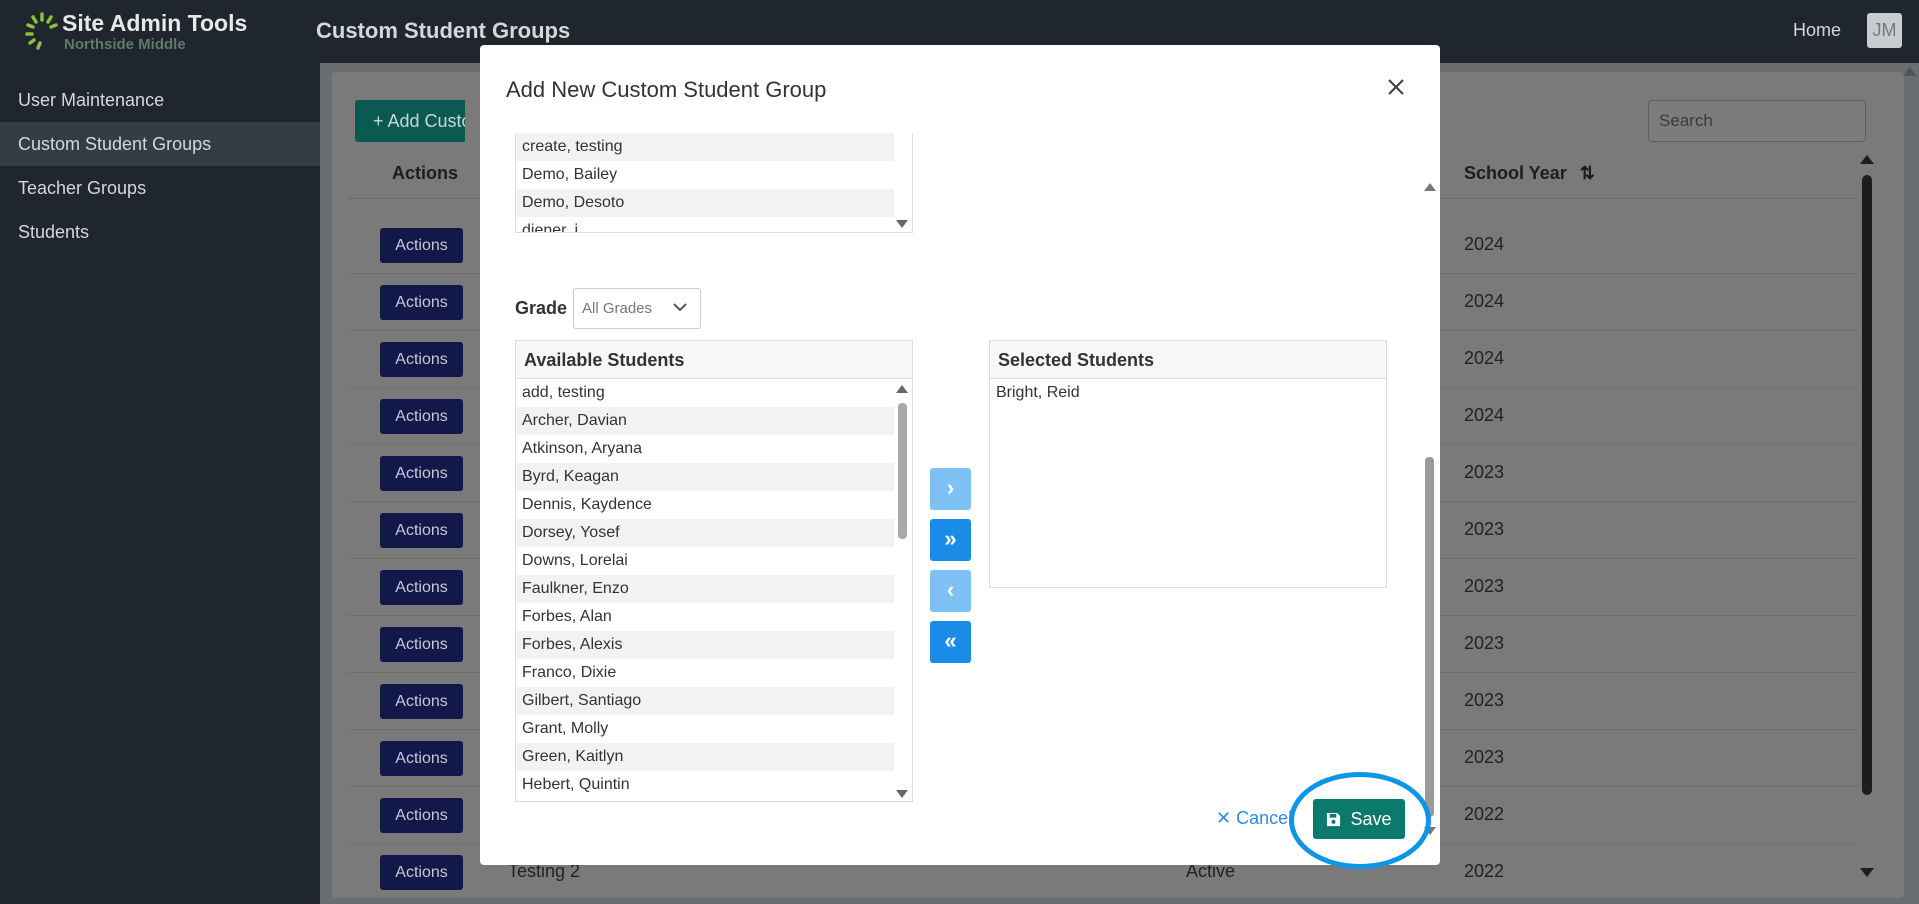  What do you see at coordinates (1264, 818) in the screenshot?
I see `cancel-label: Cancel` at bounding box center [1264, 818].